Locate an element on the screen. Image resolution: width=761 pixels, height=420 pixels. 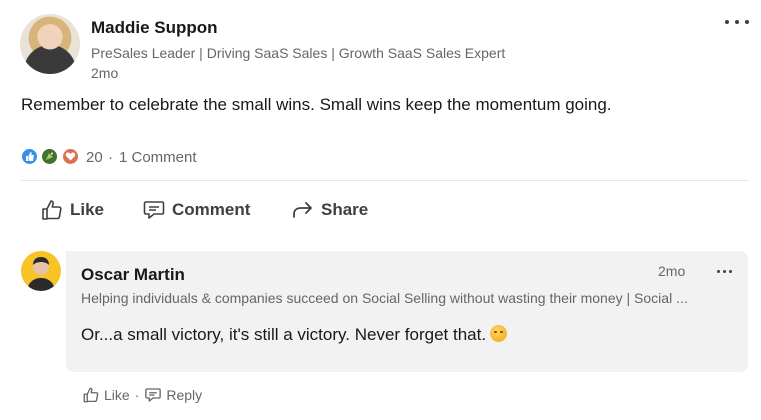
author-name: Maddie Suppon is located at coordinates (154, 28).